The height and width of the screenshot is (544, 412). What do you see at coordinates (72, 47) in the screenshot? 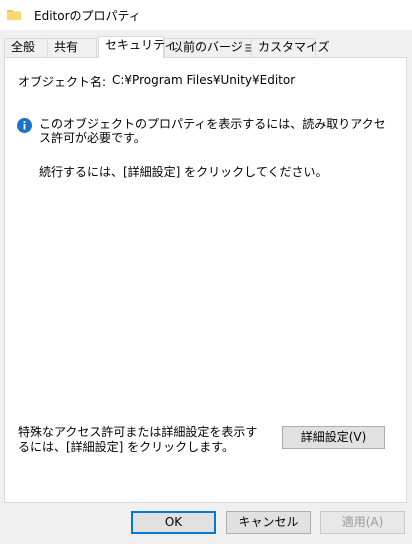
I see `tab-sharing: 共有` at bounding box center [72, 47].